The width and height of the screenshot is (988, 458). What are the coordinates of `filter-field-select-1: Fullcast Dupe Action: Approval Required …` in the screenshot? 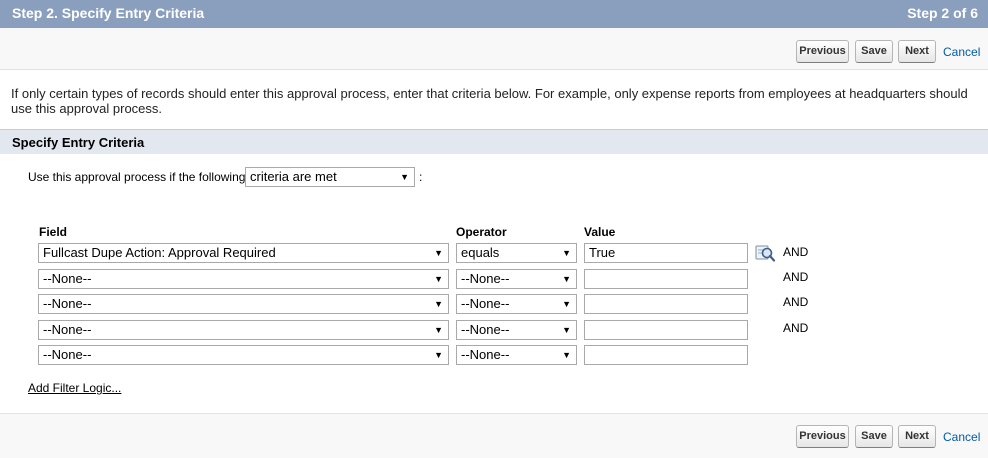 It's located at (243, 253).